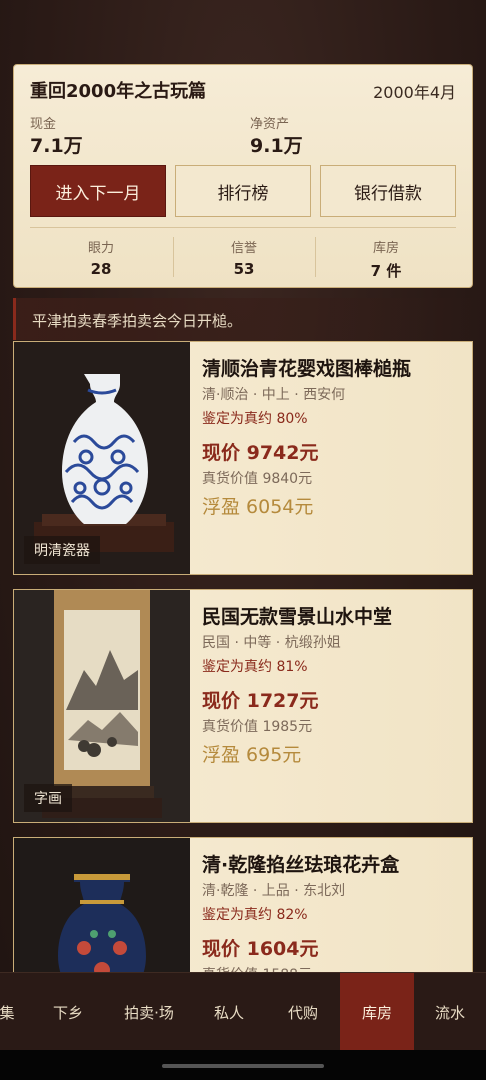  What do you see at coordinates (102, 458) in the screenshot?
I see `item-image: 明清瓷器` at bounding box center [102, 458].